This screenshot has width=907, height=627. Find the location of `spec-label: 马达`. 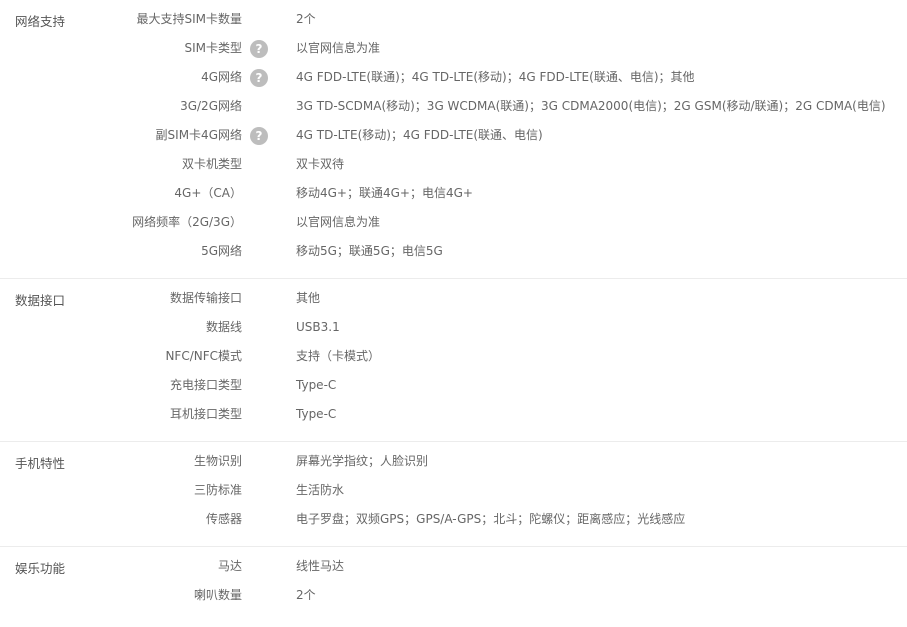

spec-label: 马达 is located at coordinates (229, 566).